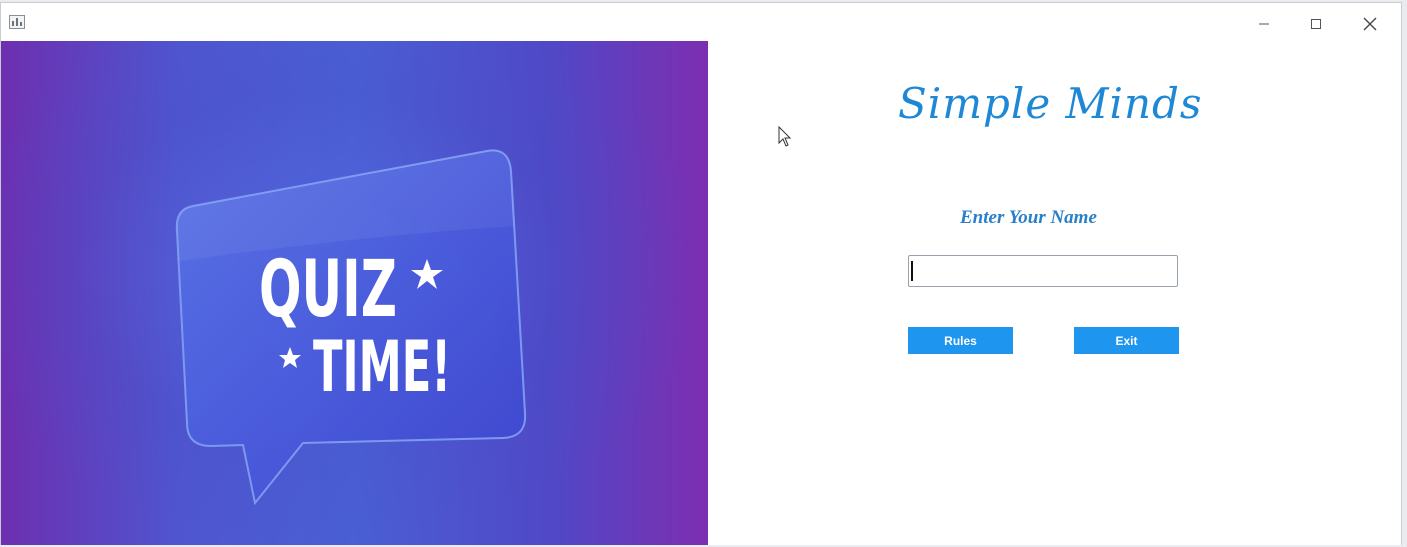  Describe the element at coordinates (912, 271) in the screenshot. I see `text-caret` at that location.